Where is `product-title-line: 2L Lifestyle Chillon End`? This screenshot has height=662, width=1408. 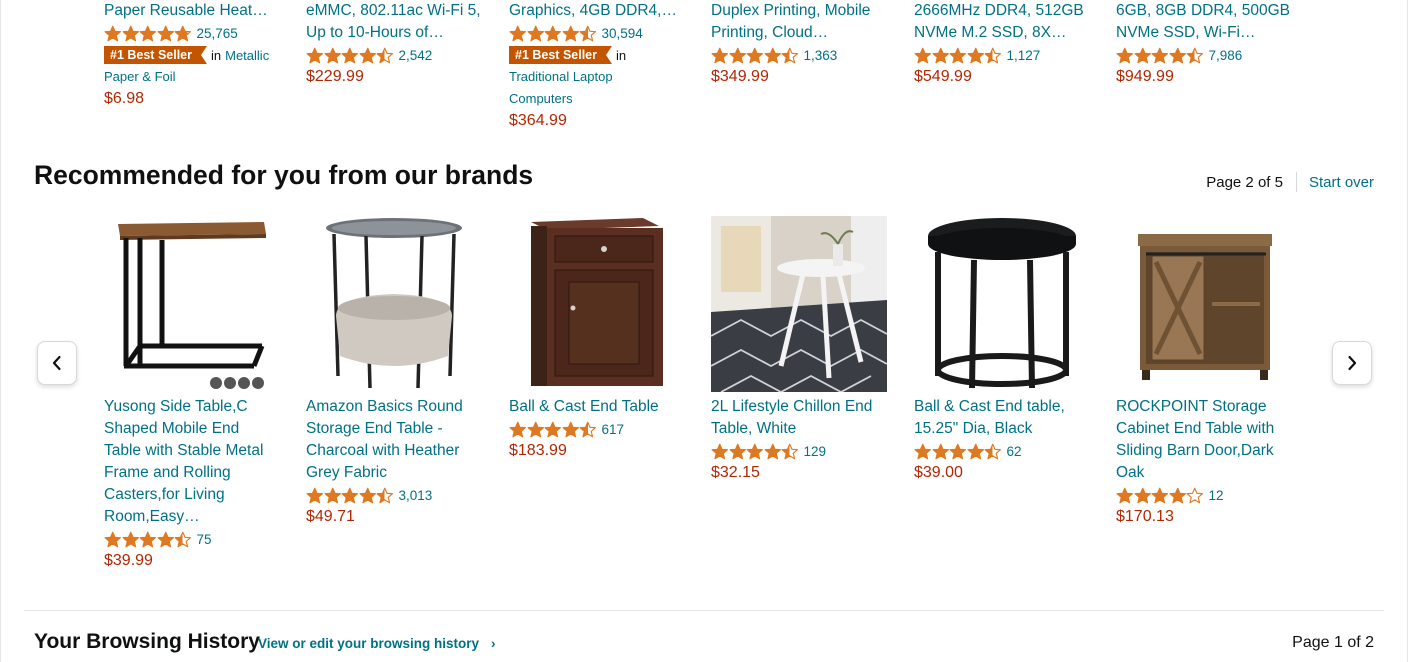 product-title-line: 2L Lifestyle Chillon End is located at coordinates (802, 407).